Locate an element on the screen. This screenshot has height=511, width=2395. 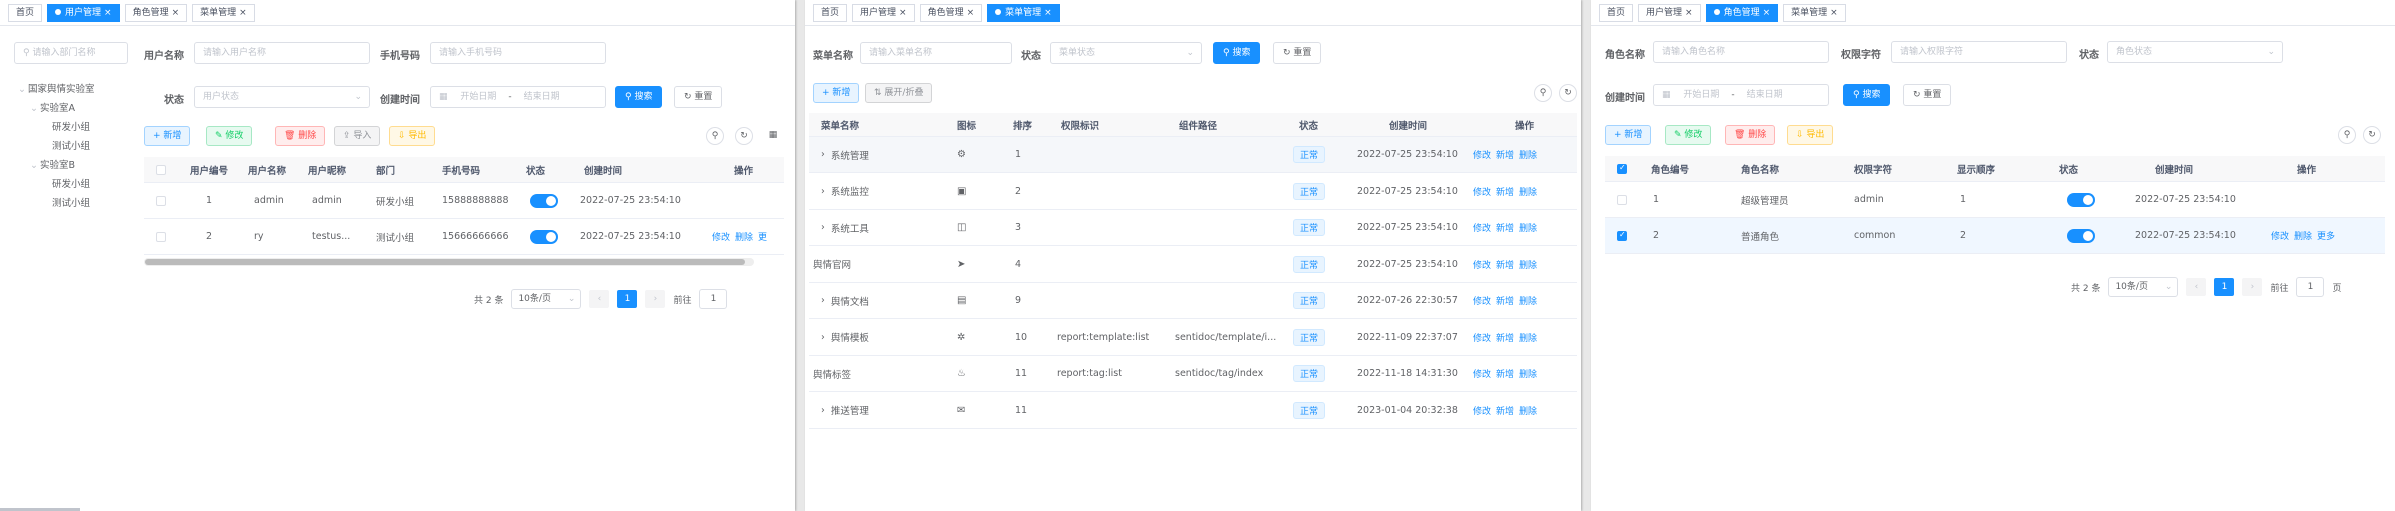
tree-node: ⌄ 实验室A is located at coordinates (56, 108).